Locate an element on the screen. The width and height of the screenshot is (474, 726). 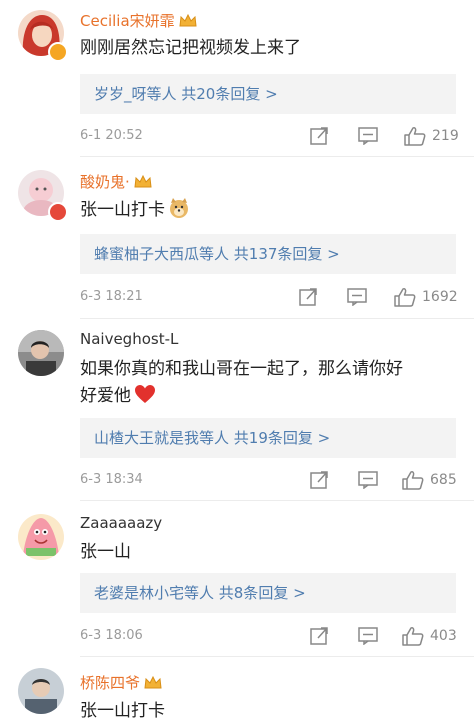
username: Cecilia宋妍霏 is located at coordinates (138, 21).